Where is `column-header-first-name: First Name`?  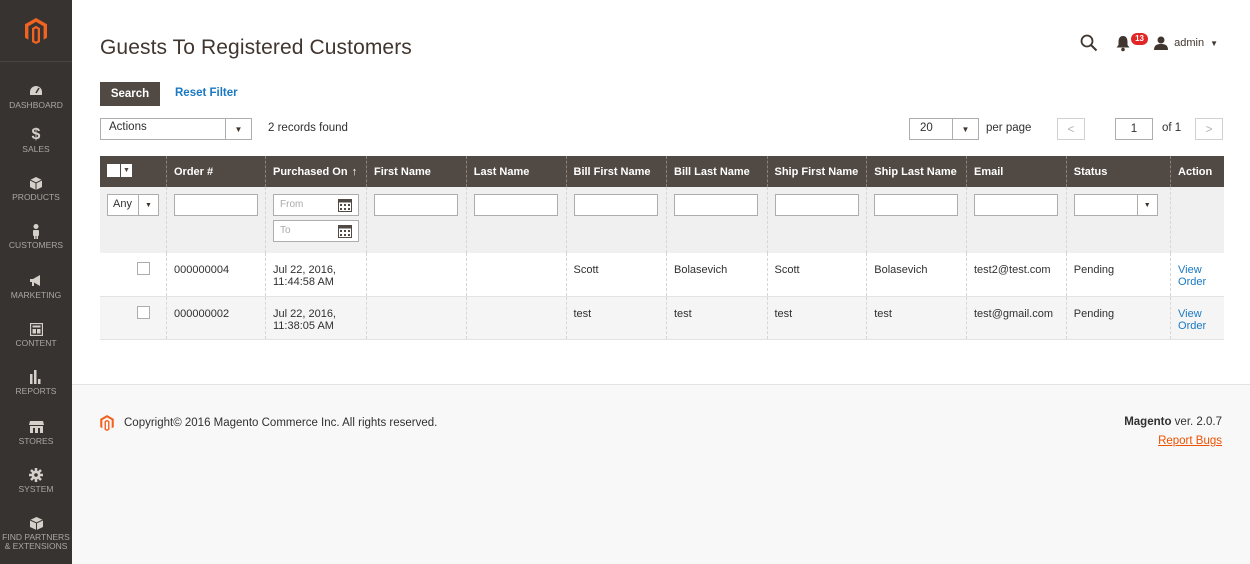 column-header-first-name: First Name is located at coordinates (416, 171).